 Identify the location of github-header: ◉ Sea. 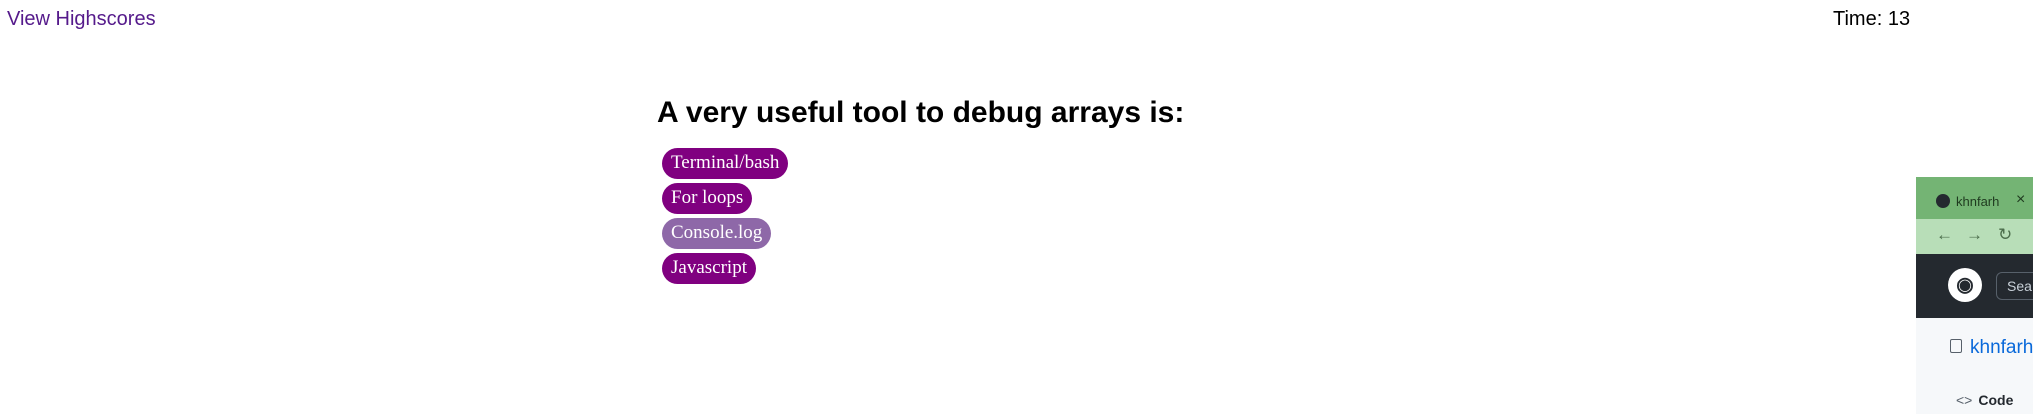
(1974, 286).